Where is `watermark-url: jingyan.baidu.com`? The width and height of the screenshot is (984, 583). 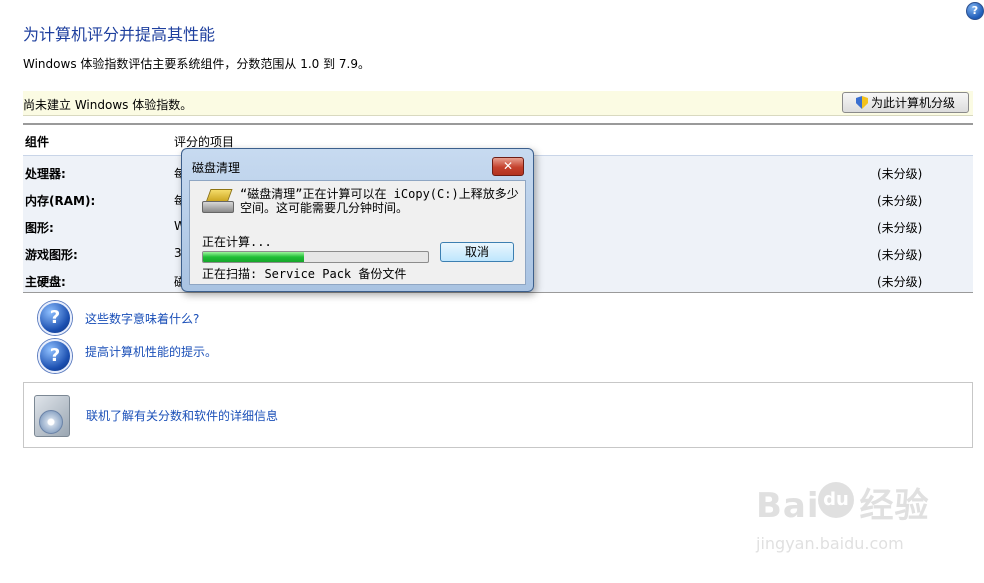 watermark-url: jingyan.baidu.com is located at coordinates (830, 543).